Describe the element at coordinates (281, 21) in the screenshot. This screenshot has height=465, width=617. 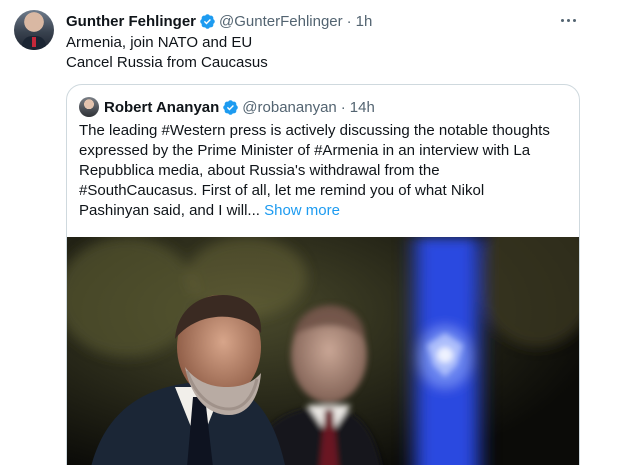
I see `author-handle: @GunterFehlinger` at that location.